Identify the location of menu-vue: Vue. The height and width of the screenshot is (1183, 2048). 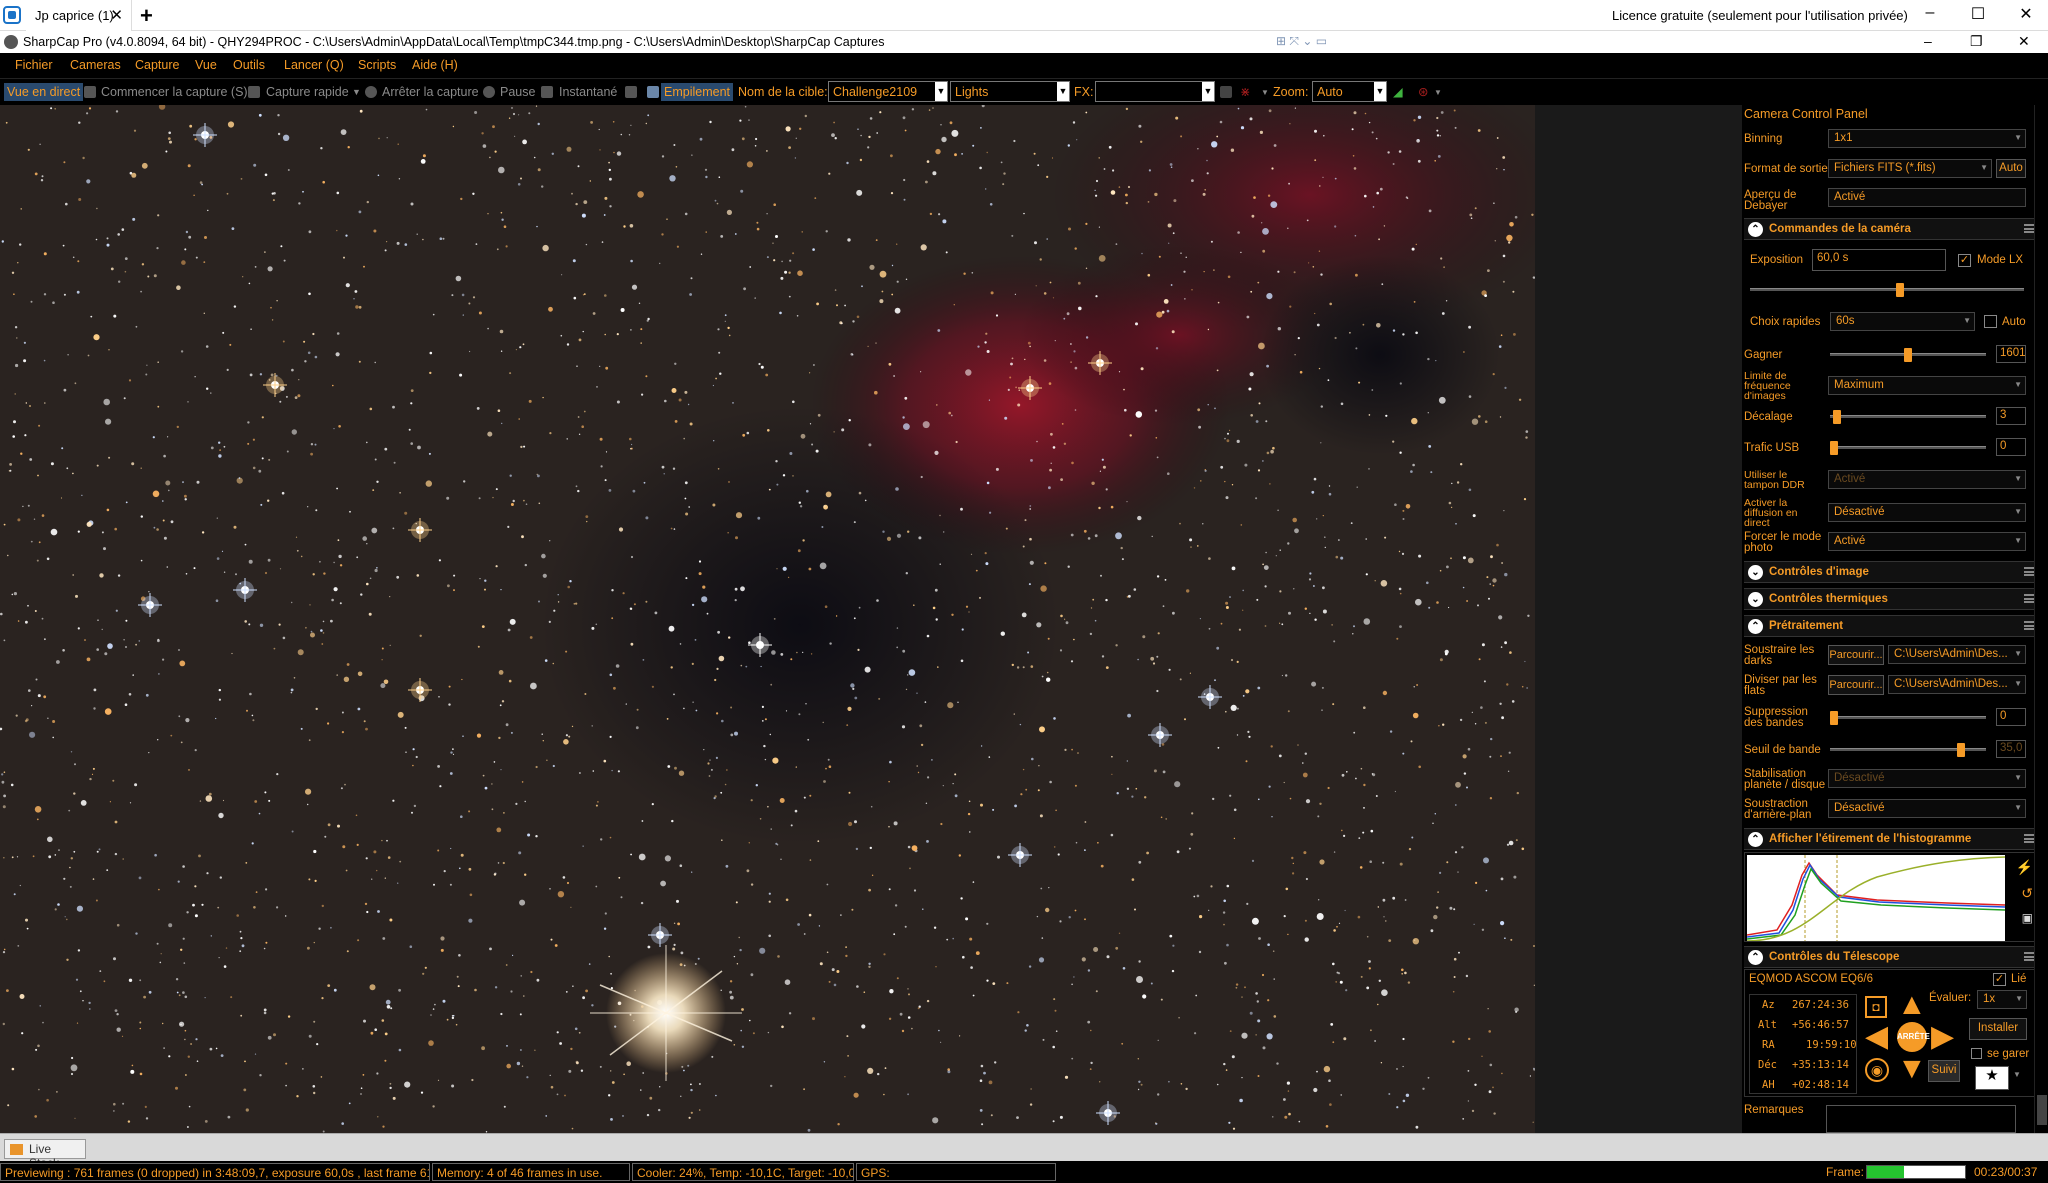
(206, 65).